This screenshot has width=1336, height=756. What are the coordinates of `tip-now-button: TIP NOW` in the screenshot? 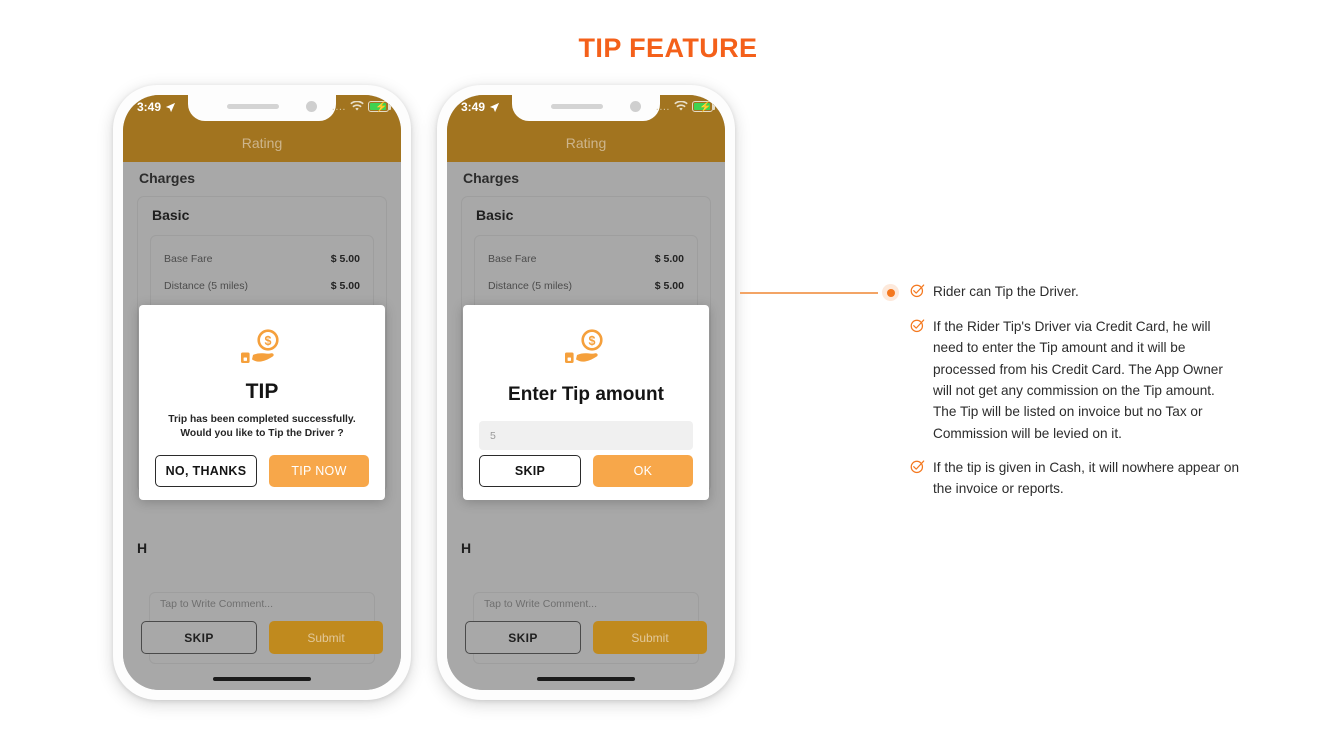 It's located at (319, 471).